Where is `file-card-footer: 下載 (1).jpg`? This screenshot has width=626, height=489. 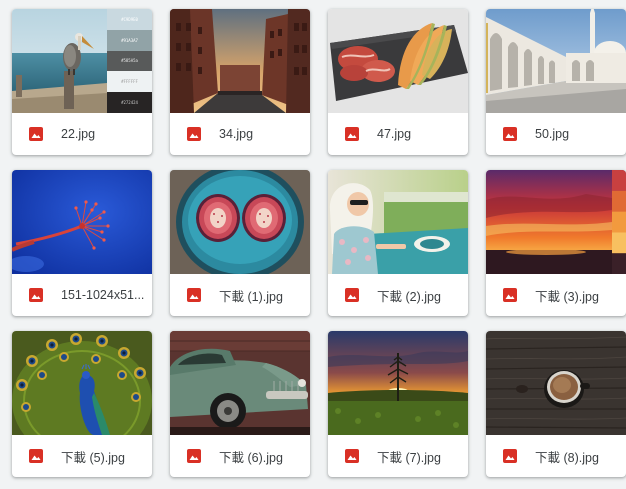
file-card-footer: 下載 (1).jpg is located at coordinates (240, 295).